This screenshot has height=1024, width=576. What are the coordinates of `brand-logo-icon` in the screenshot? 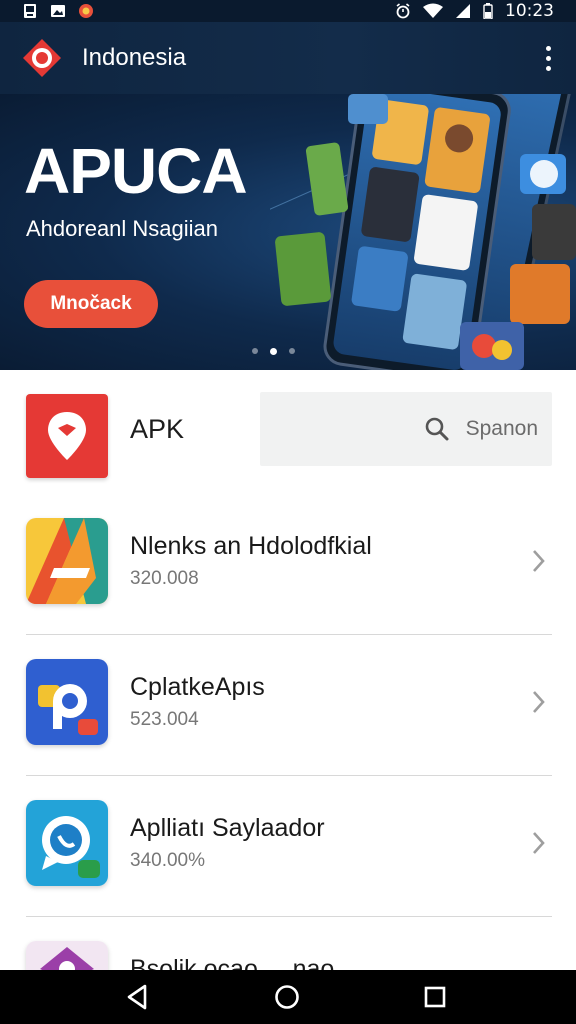 It's located at (67, 436).